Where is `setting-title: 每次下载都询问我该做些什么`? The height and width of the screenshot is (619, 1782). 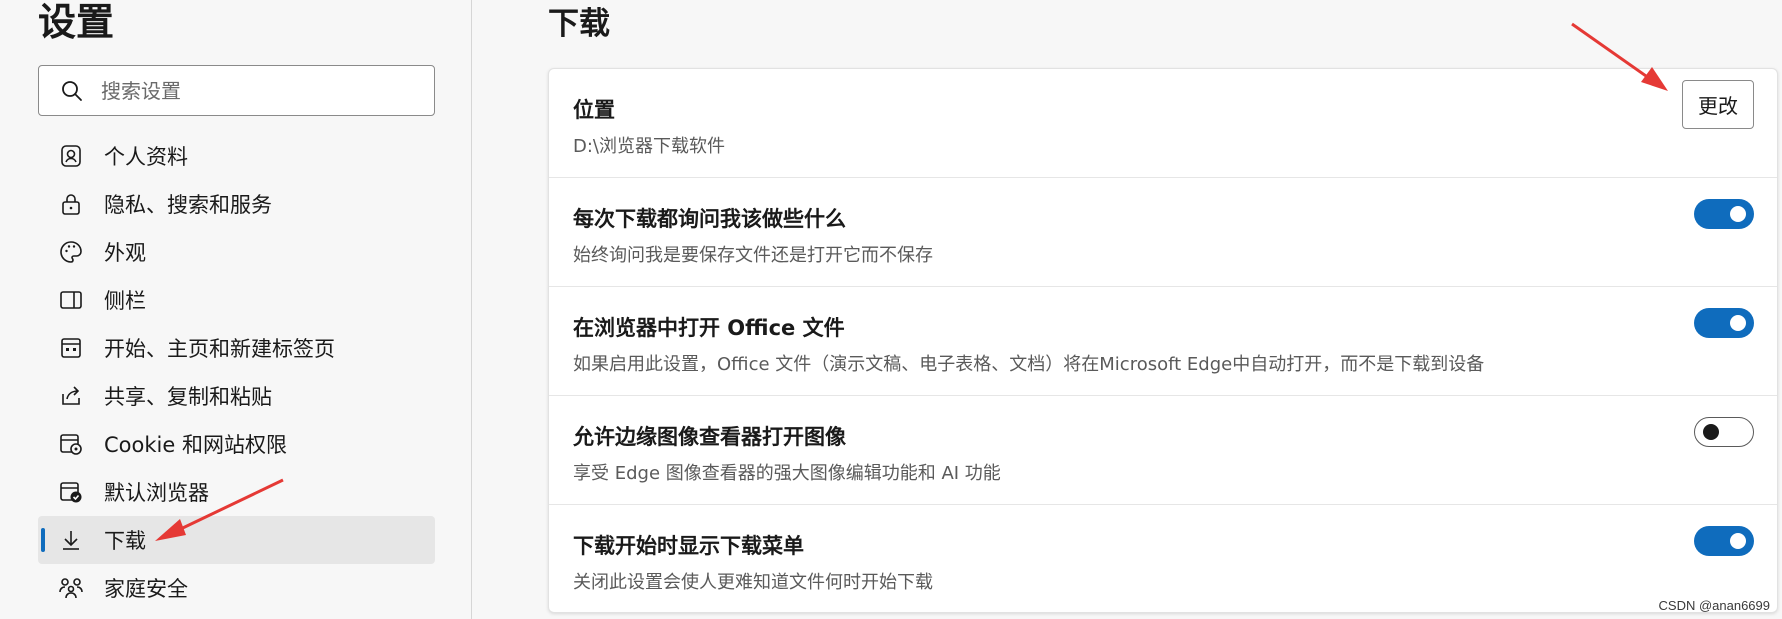
setting-title: 每次下载都询问我该做些什么 is located at coordinates (709, 219).